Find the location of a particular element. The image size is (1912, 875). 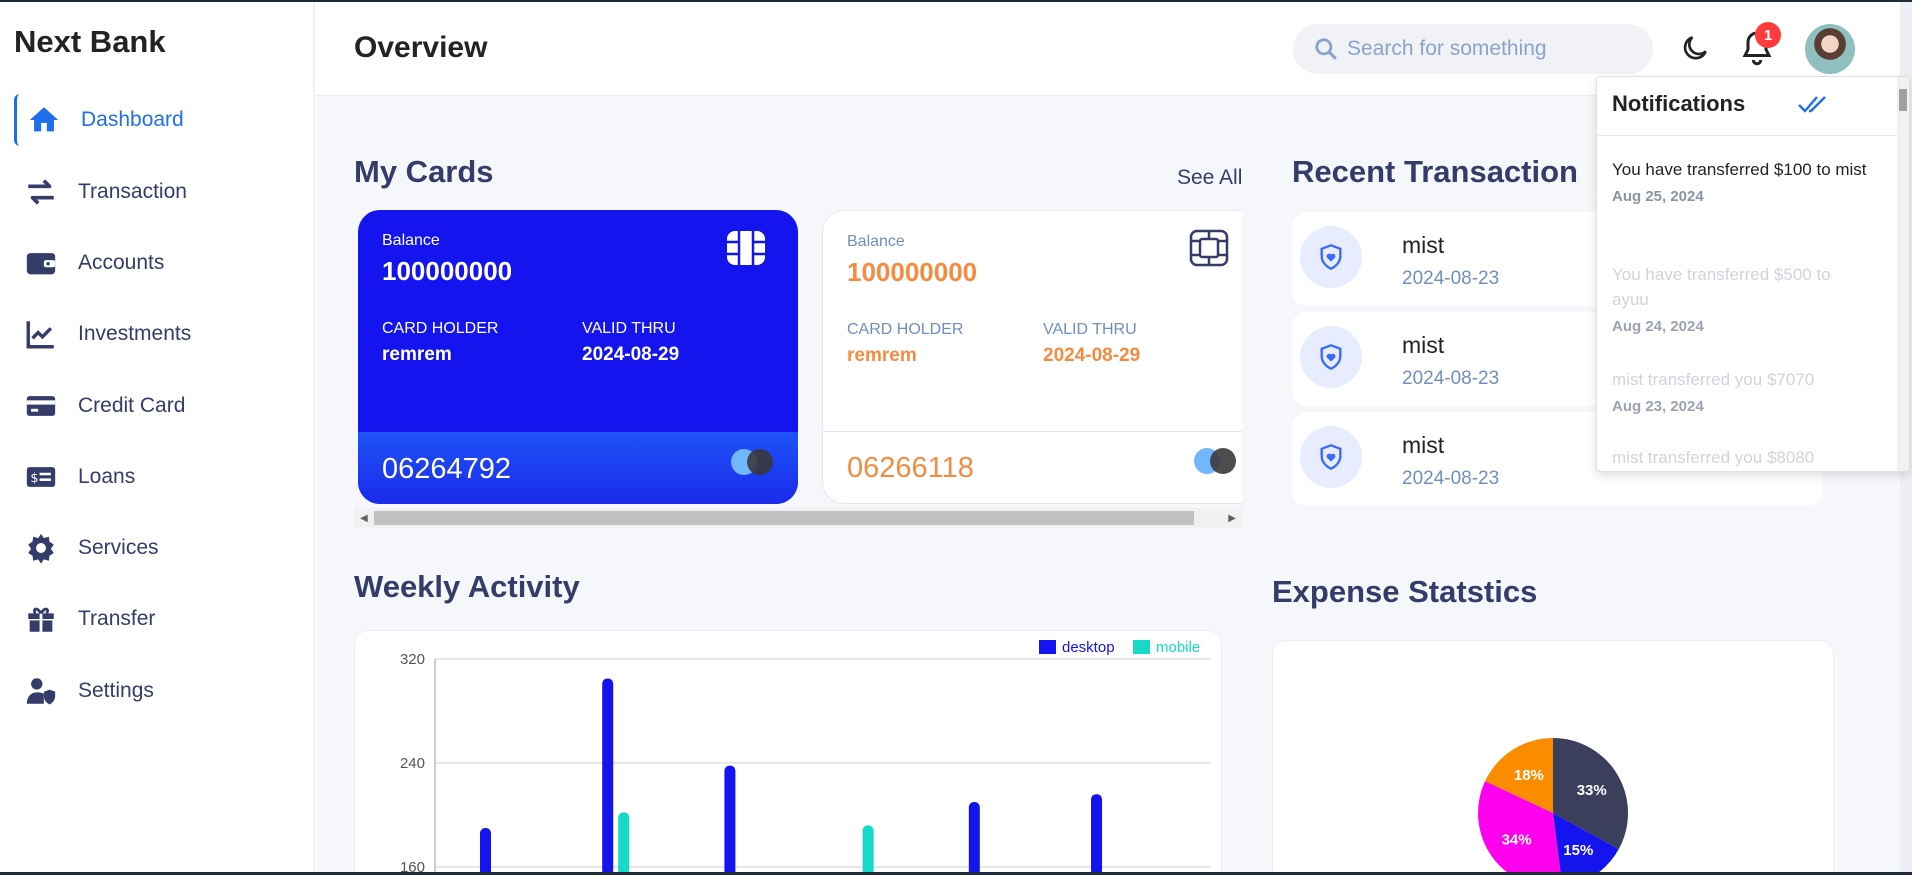

card-footer: 06266118 is located at coordinates (1032, 467).